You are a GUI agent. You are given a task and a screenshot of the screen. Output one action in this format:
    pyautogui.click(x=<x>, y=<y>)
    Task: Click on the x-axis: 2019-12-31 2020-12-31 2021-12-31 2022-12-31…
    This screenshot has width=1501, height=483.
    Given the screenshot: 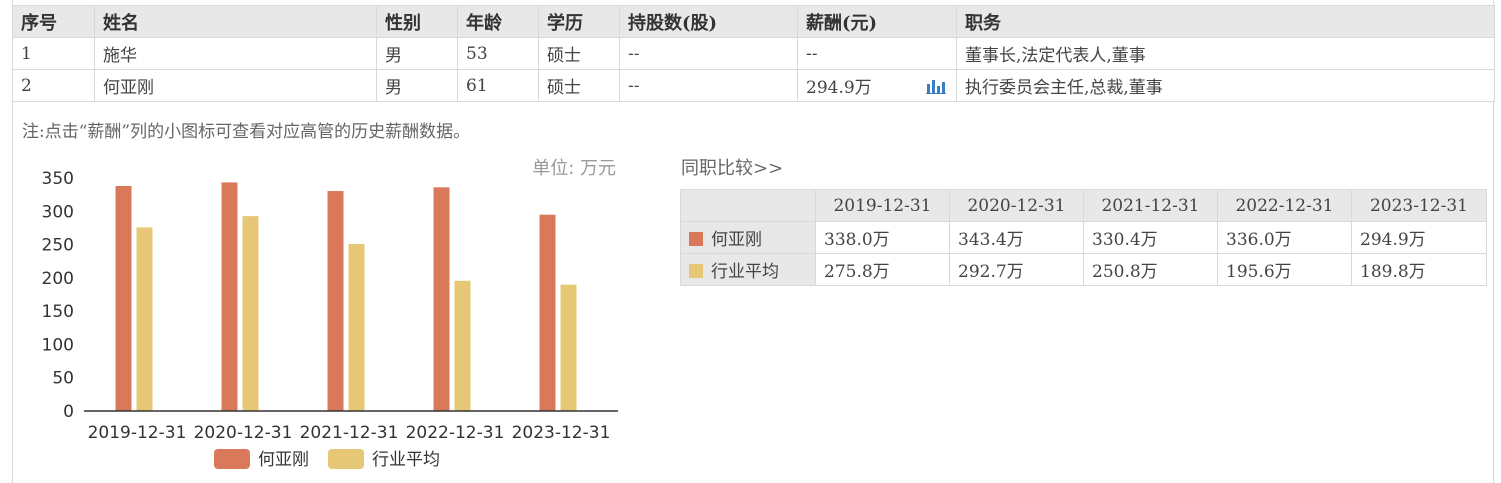 What is the action you would take?
    pyautogui.click(x=349, y=433)
    